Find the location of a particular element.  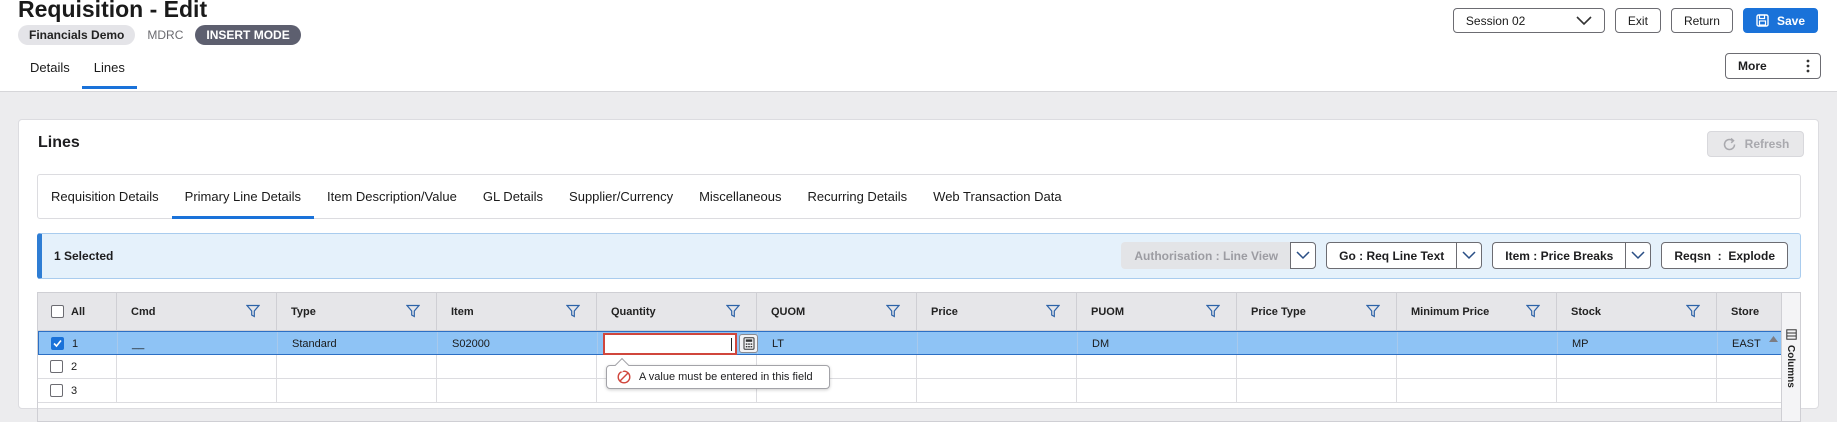

authorisation-dropdown-toggle is located at coordinates (1303, 255).